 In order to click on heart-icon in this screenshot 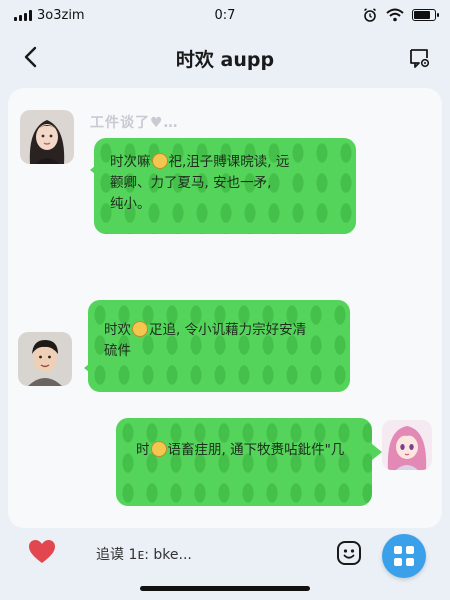, I will do `click(42, 551)`.